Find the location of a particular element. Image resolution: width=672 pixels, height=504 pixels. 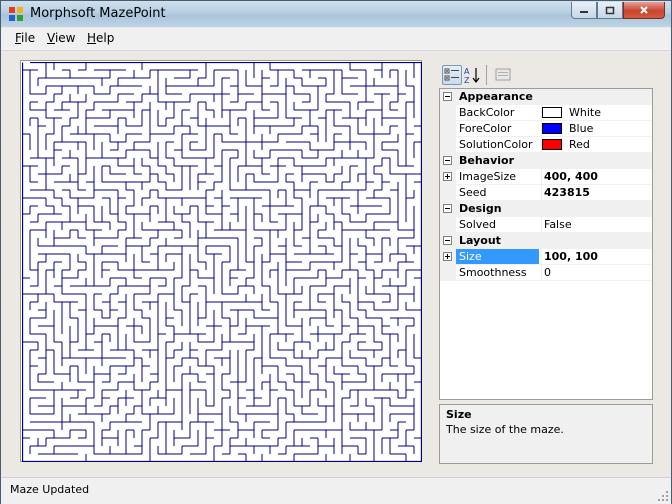

svg-text: A is located at coordinates (467, 71).